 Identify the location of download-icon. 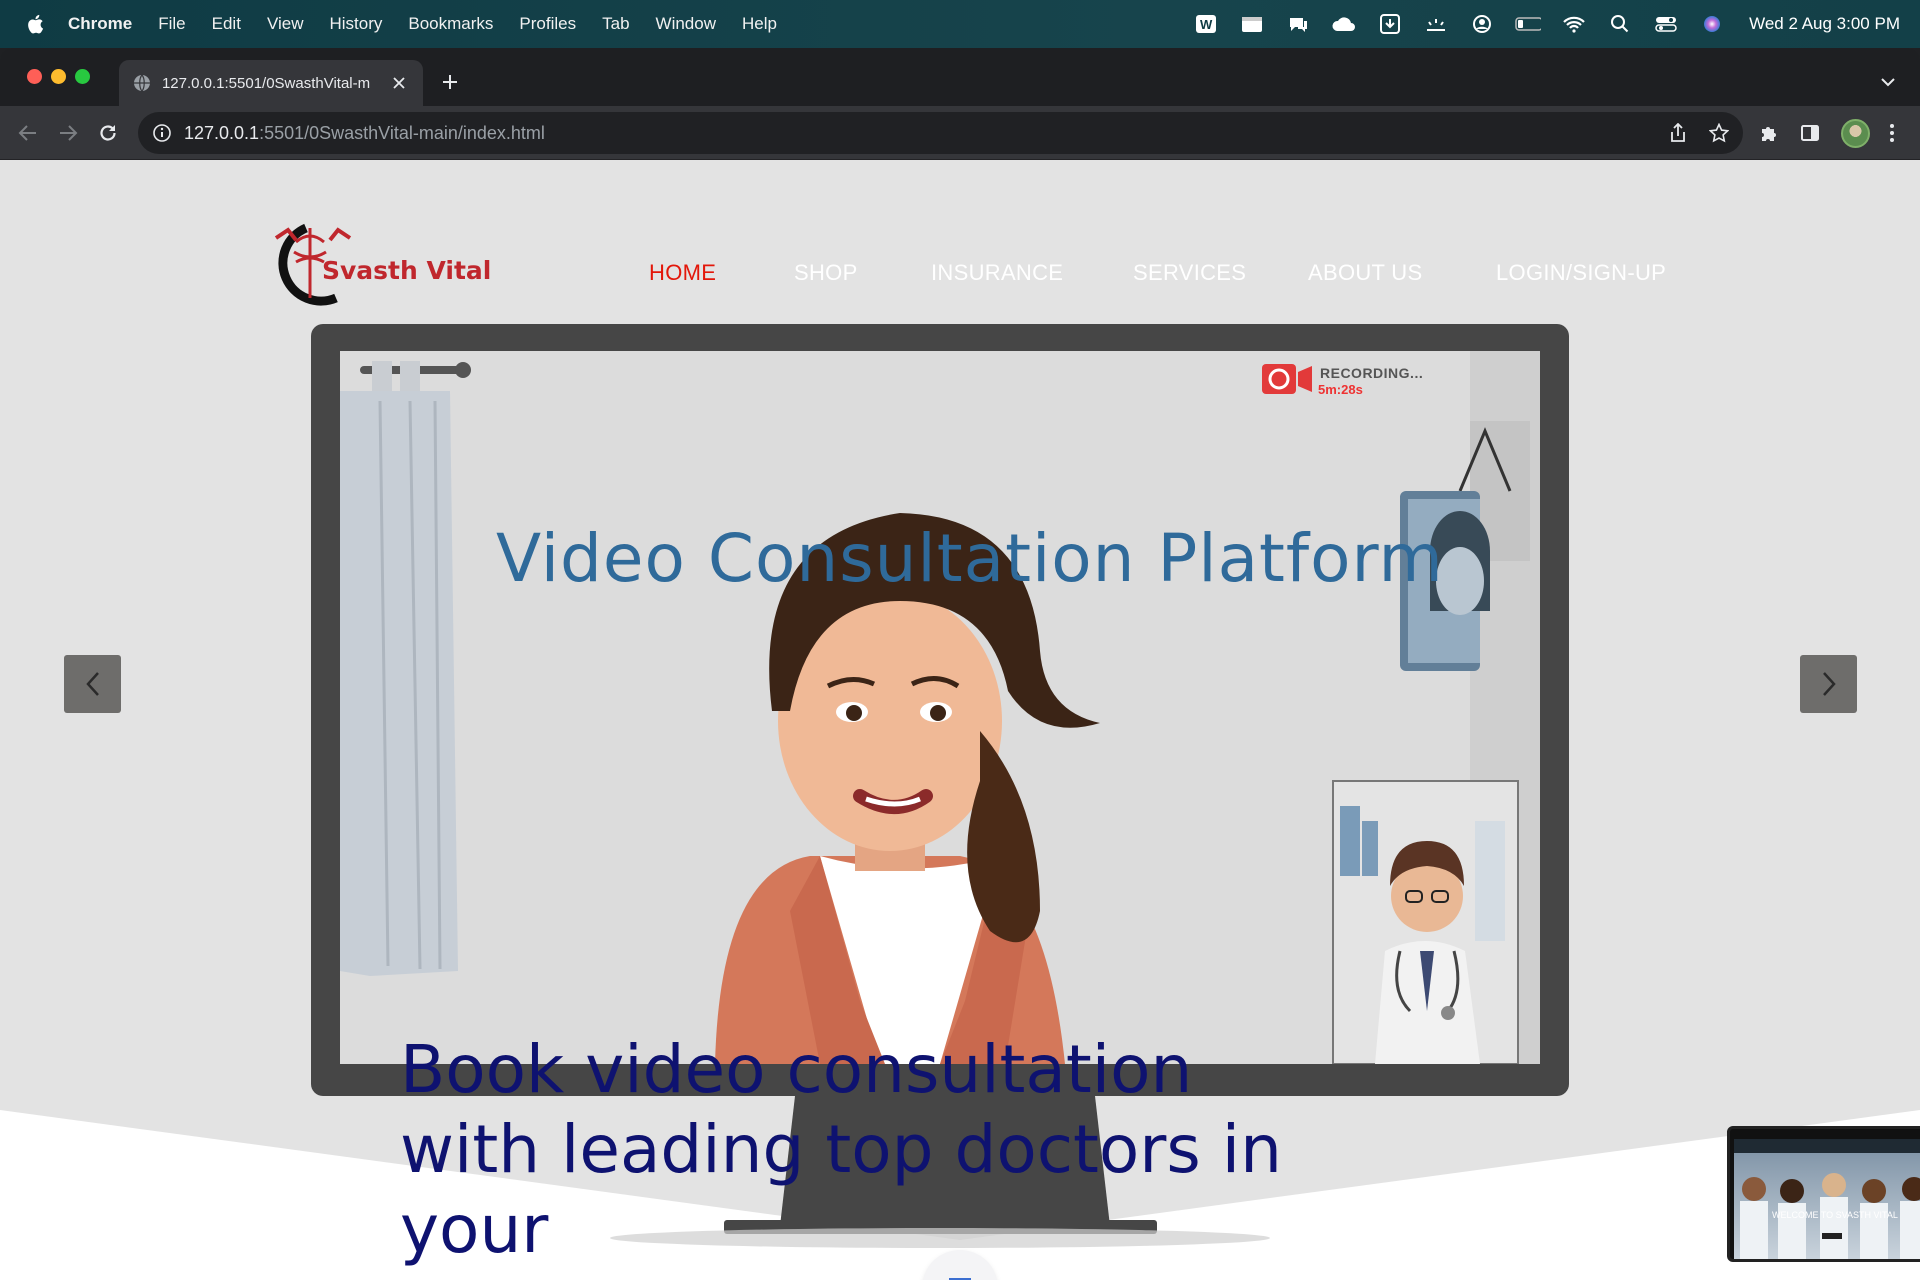
(1390, 24).